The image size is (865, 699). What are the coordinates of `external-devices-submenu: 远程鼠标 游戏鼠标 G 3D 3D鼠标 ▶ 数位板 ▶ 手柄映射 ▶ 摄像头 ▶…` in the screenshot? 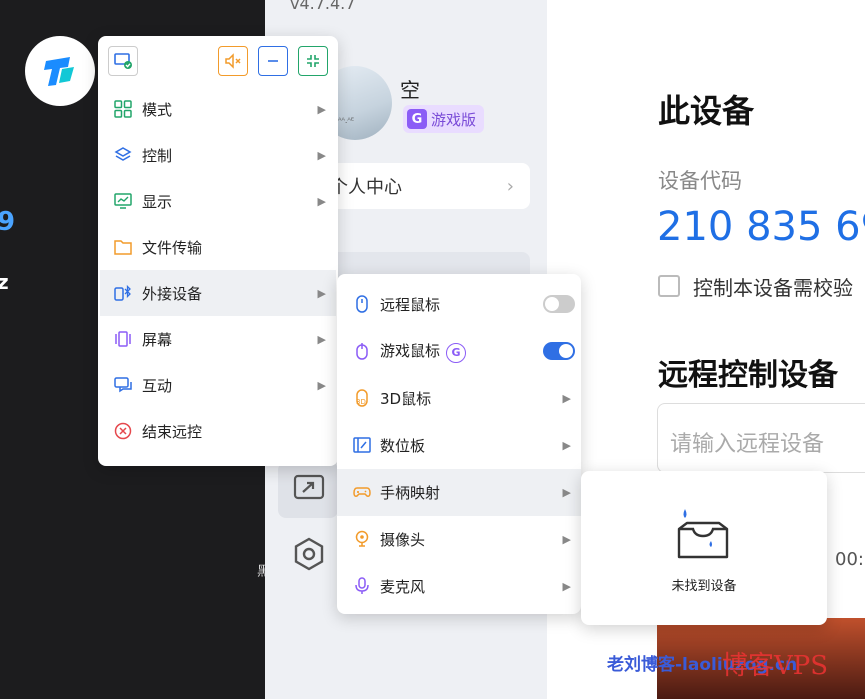 It's located at (459, 444).